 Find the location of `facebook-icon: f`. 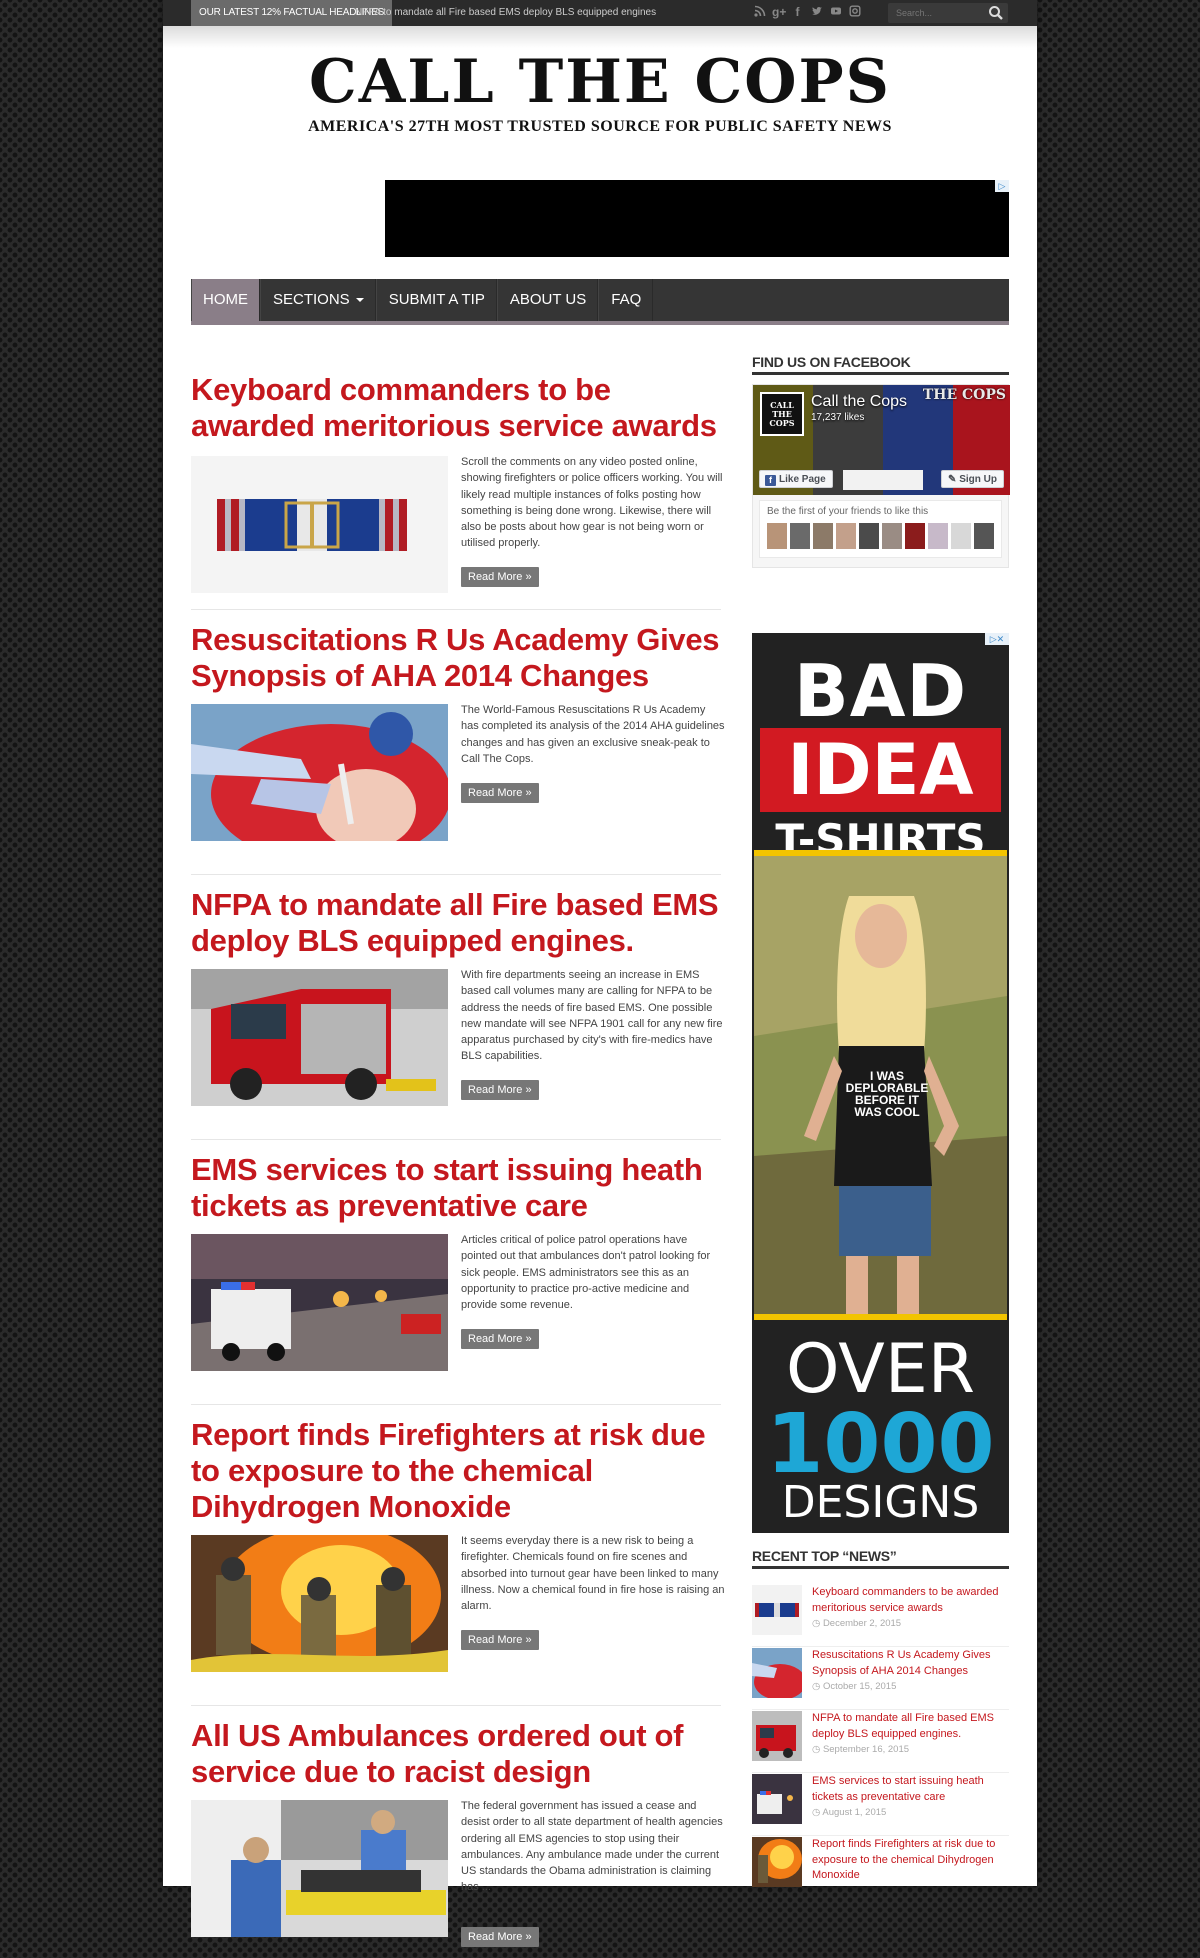

facebook-icon: f is located at coordinates (797, 12).